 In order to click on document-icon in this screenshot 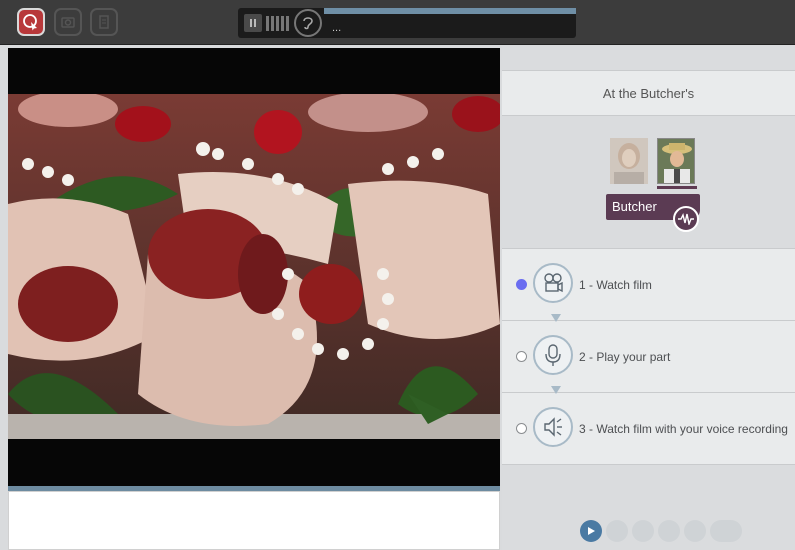, I will do `click(104, 22)`.